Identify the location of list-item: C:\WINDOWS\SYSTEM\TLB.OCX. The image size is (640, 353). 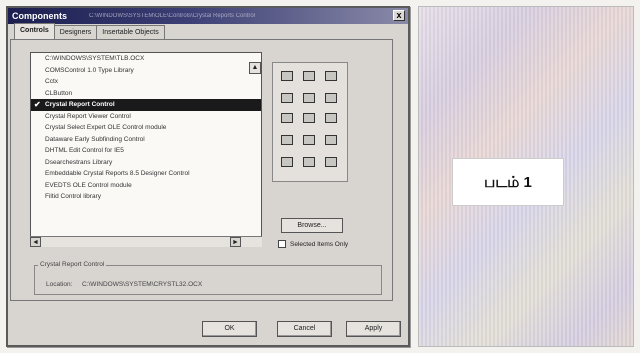
(146, 59).